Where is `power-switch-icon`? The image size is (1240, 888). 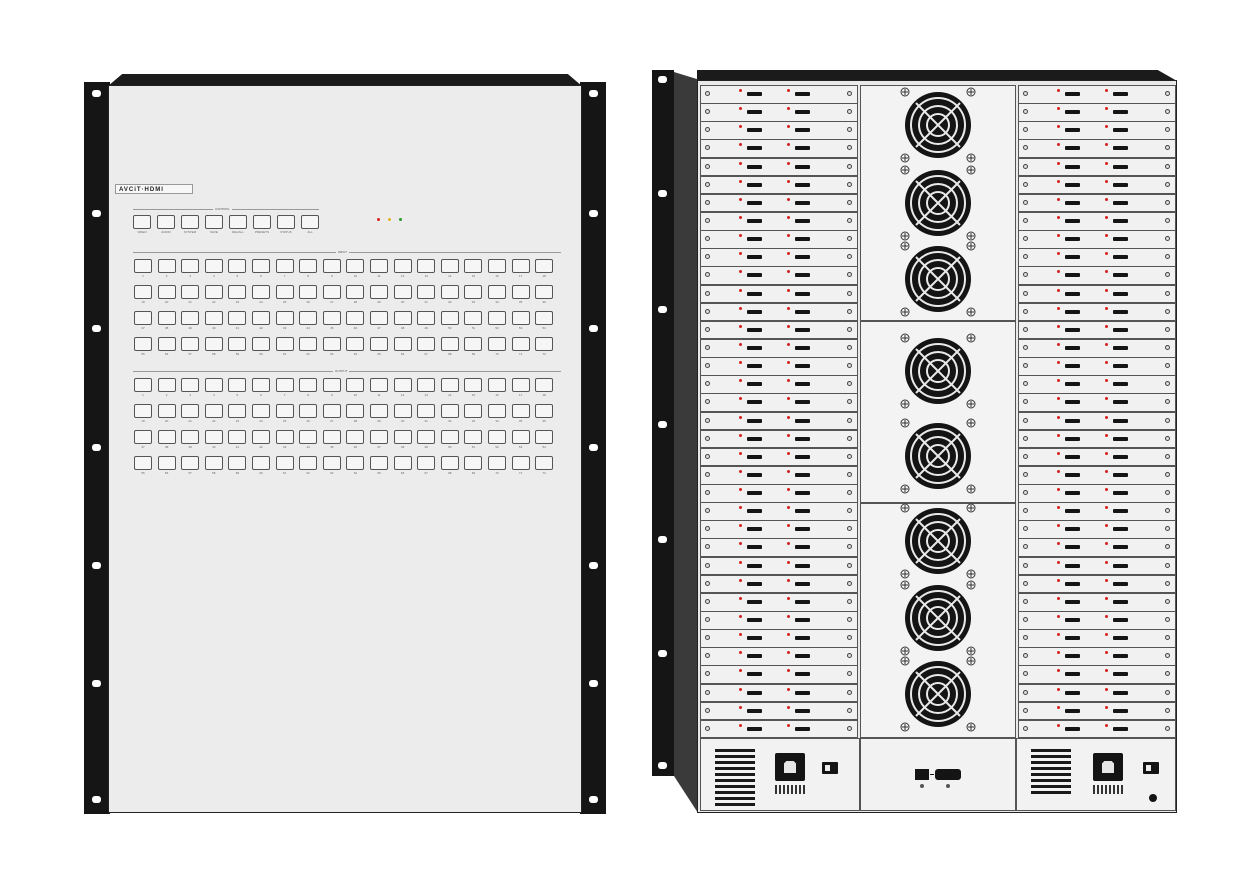
power-switch-icon is located at coordinates (830, 768).